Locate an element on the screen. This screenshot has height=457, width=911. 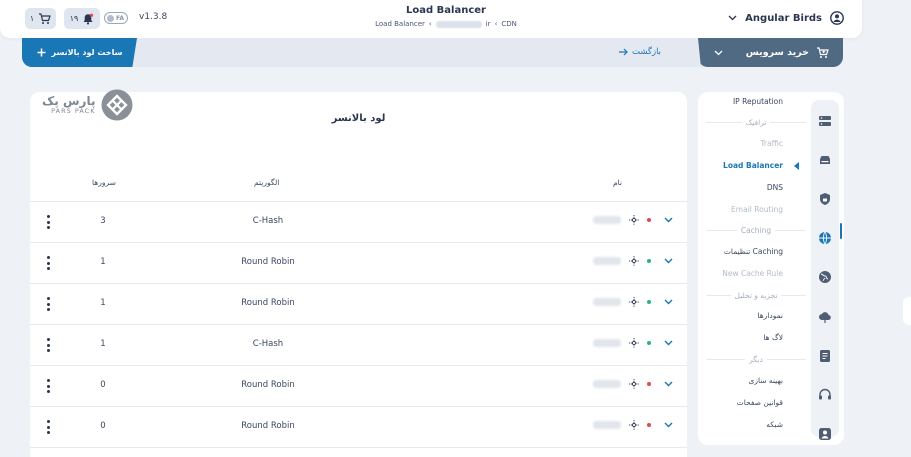
sidebar-section: ترافیک is located at coordinates (756, 122).